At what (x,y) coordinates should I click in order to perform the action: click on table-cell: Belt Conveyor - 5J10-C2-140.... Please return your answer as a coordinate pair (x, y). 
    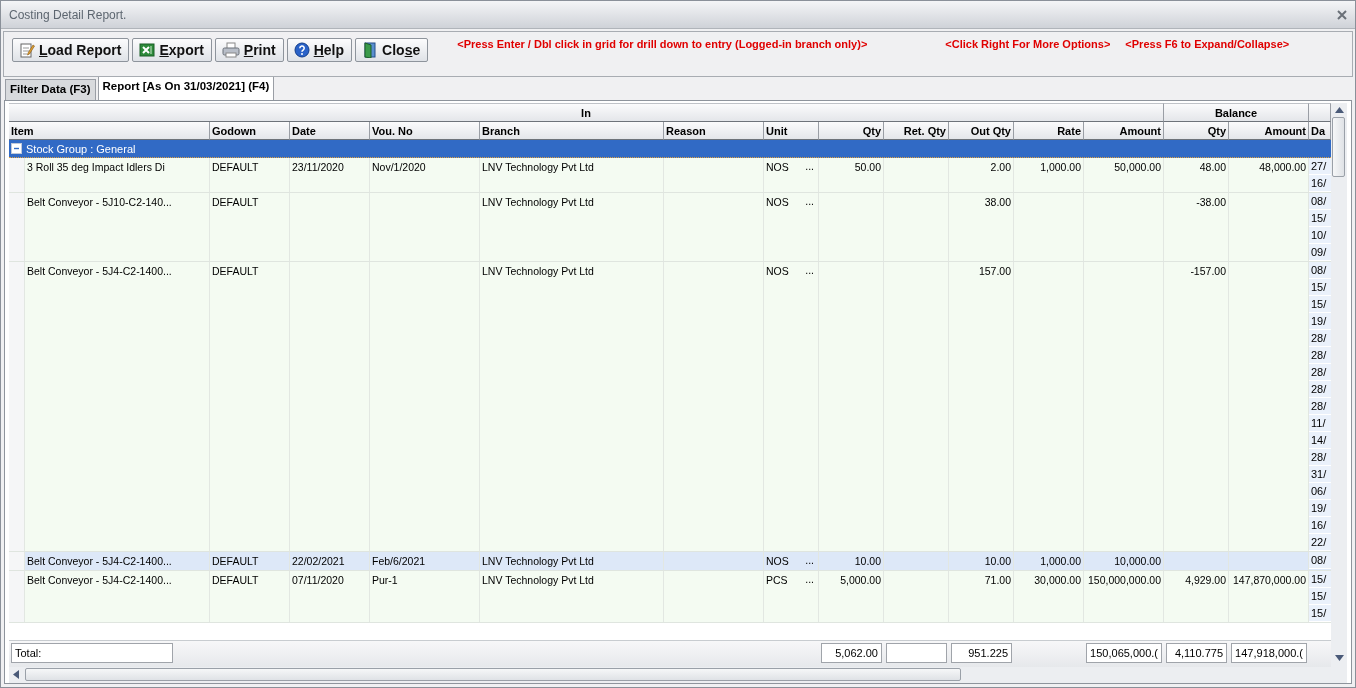
    Looking at the image, I should click on (99, 202).